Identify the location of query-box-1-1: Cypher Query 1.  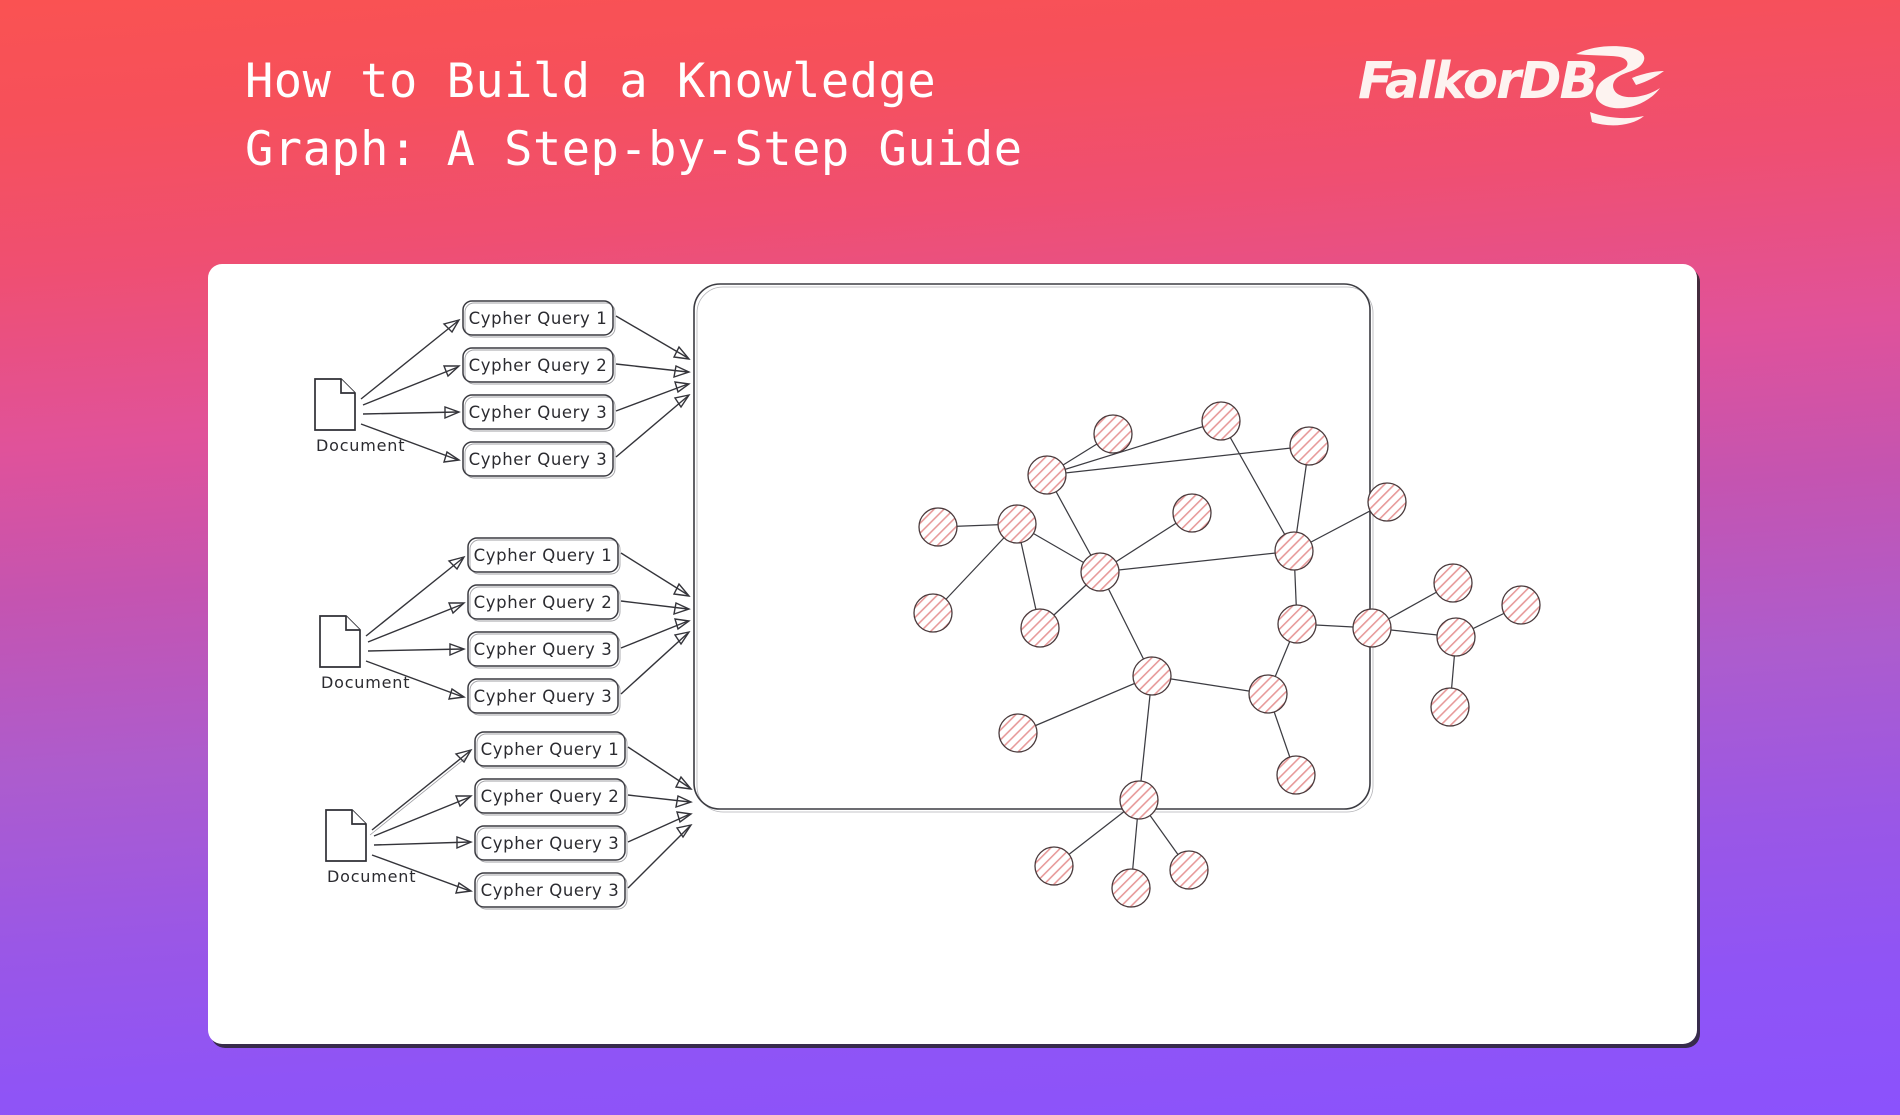
(539, 319).